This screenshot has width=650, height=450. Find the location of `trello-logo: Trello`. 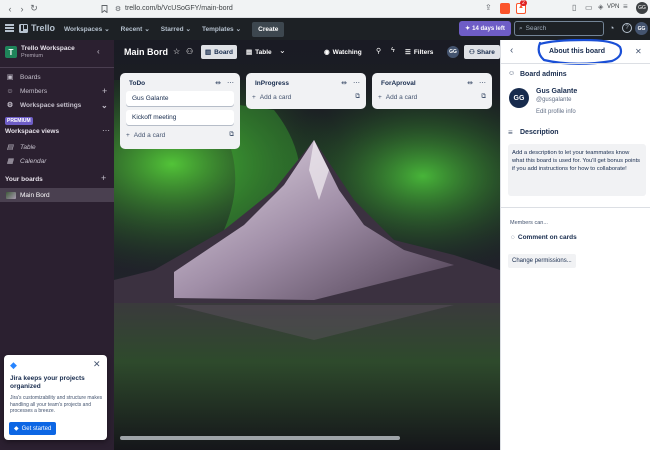

trello-logo: Trello is located at coordinates (37, 28).